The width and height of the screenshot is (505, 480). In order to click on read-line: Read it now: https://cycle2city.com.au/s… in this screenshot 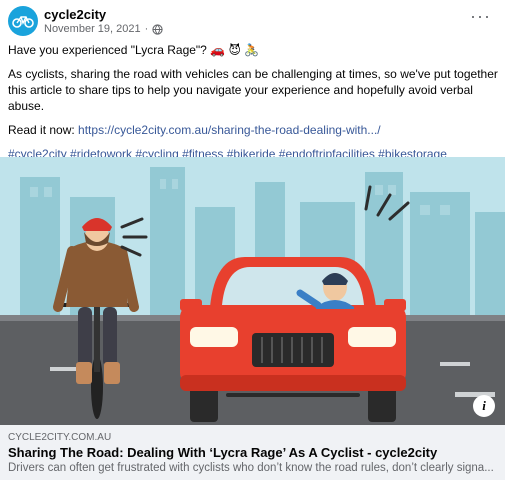, I will do `click(253, 130)`.